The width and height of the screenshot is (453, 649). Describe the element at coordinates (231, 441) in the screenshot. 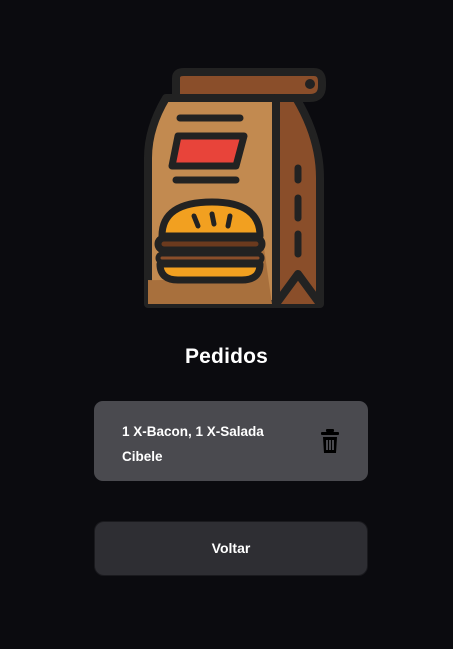

I see `order-card: 1 X-Bacon, 1 X-Salada Cibele` at that location.